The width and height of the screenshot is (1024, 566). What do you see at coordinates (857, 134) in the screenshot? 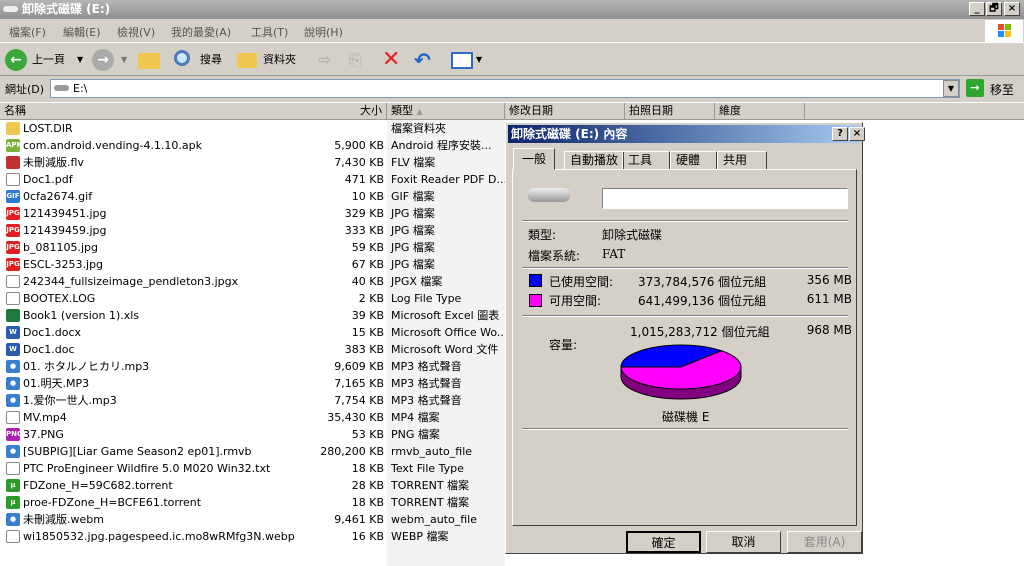
I see `dialog-close-button: ×` at bounding box center [857, 134].